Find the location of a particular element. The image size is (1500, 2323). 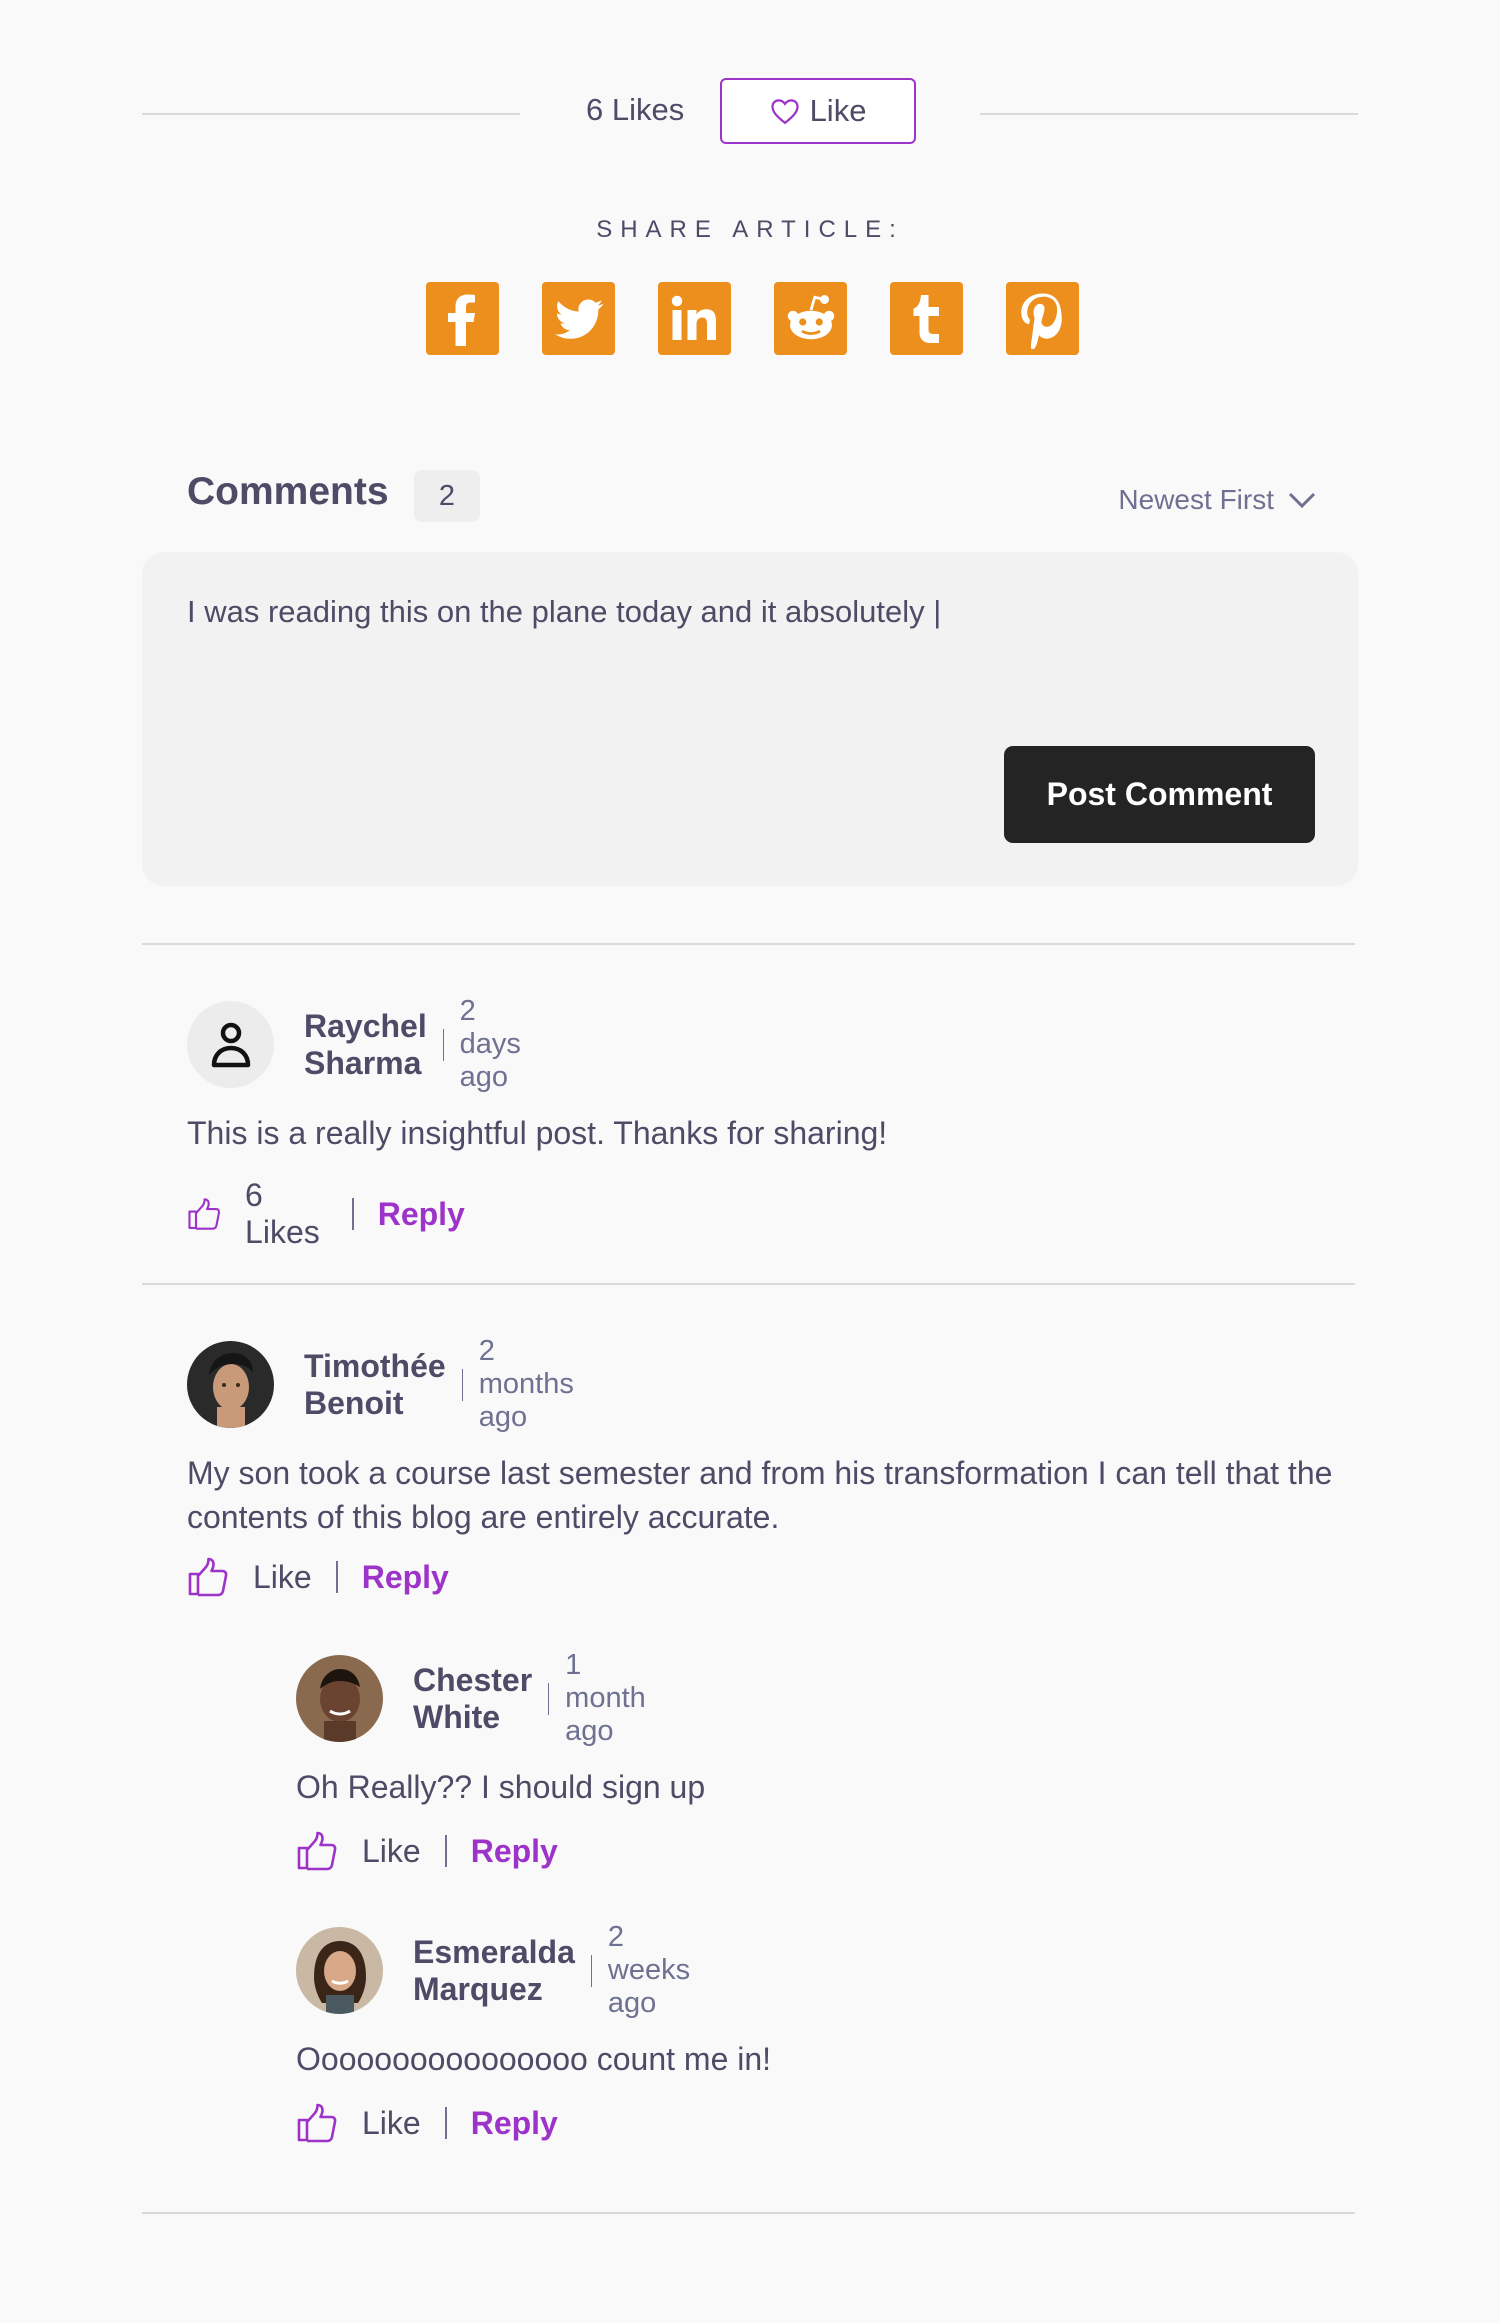

comment-time: 2 months ago is located at coordinates (526, 1384).